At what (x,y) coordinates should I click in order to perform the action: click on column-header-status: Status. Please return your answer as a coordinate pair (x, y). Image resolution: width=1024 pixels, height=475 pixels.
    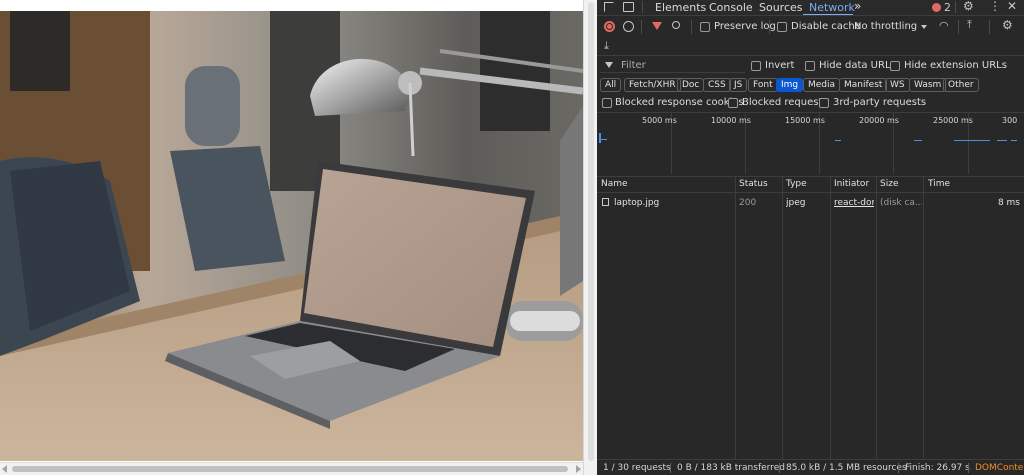
    Looking at the image, I should click on (753, 184).